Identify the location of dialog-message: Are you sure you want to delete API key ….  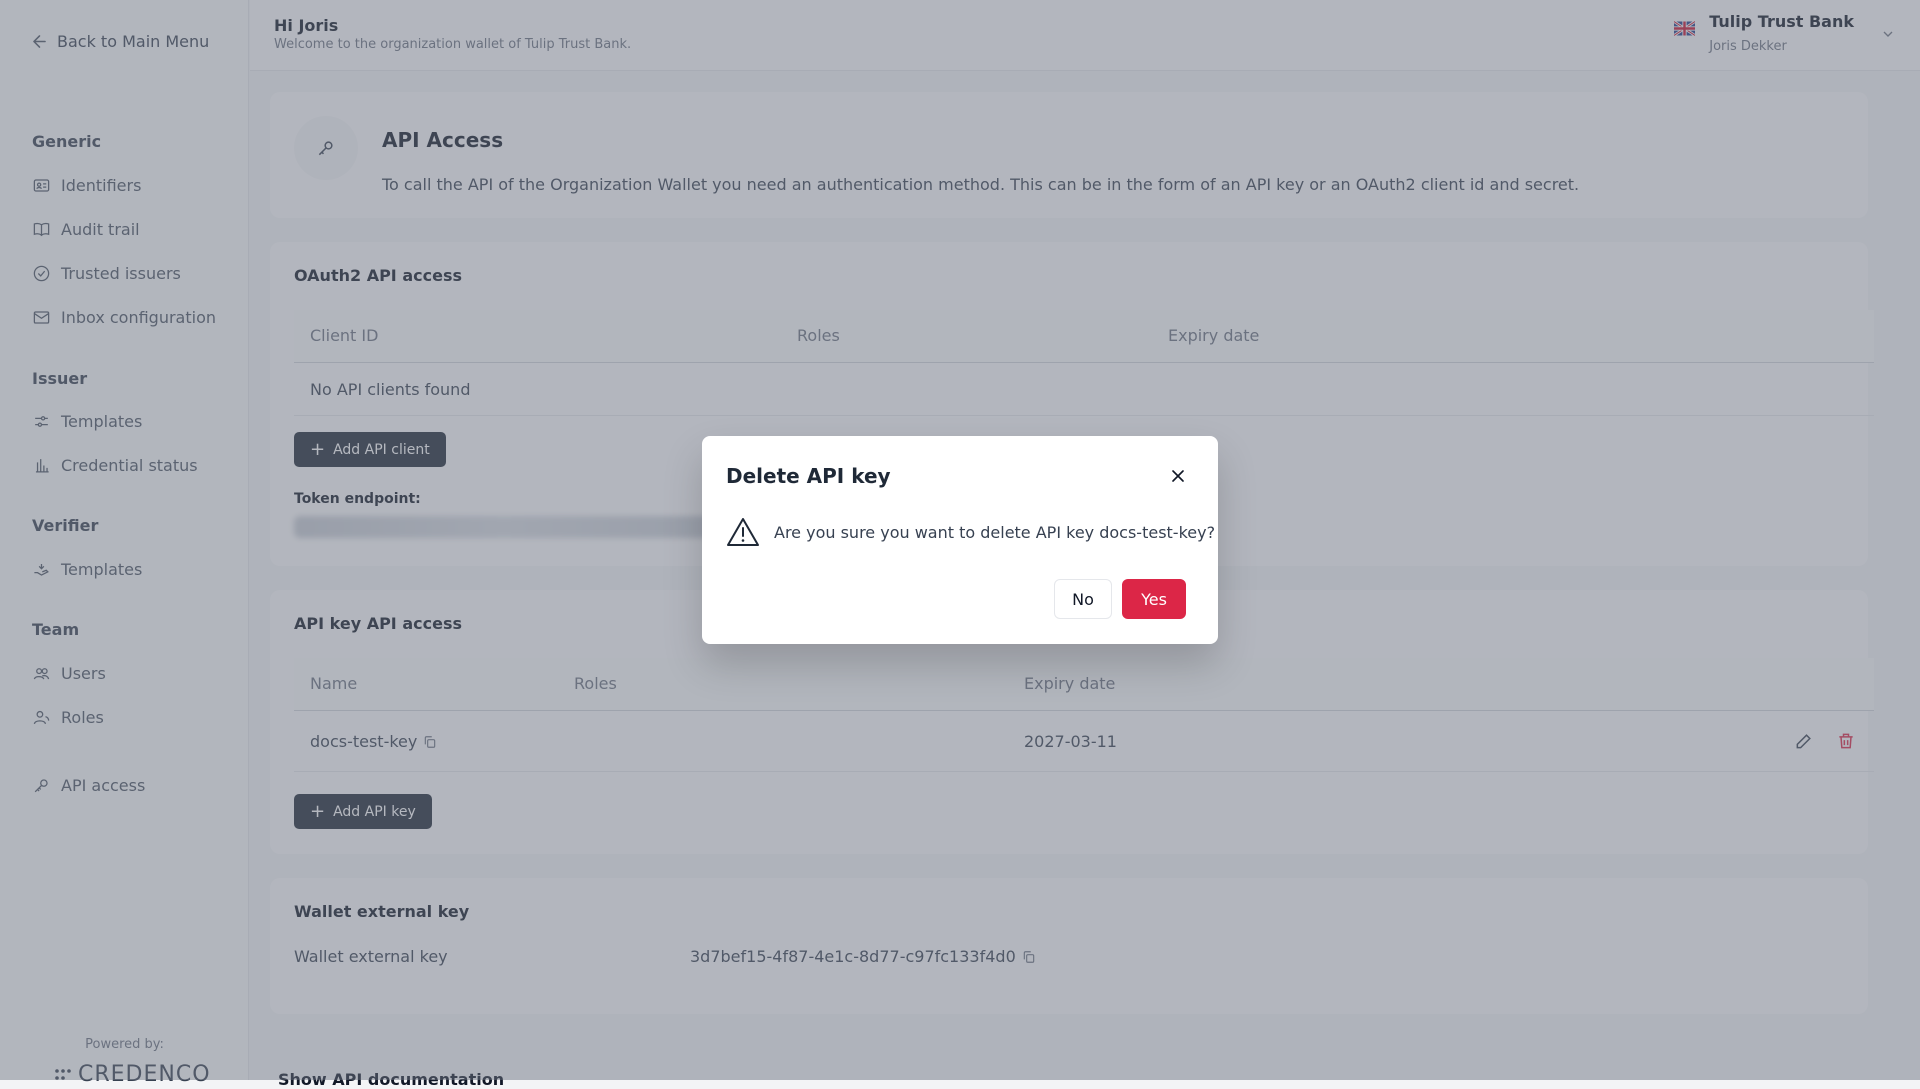
(995, 532).